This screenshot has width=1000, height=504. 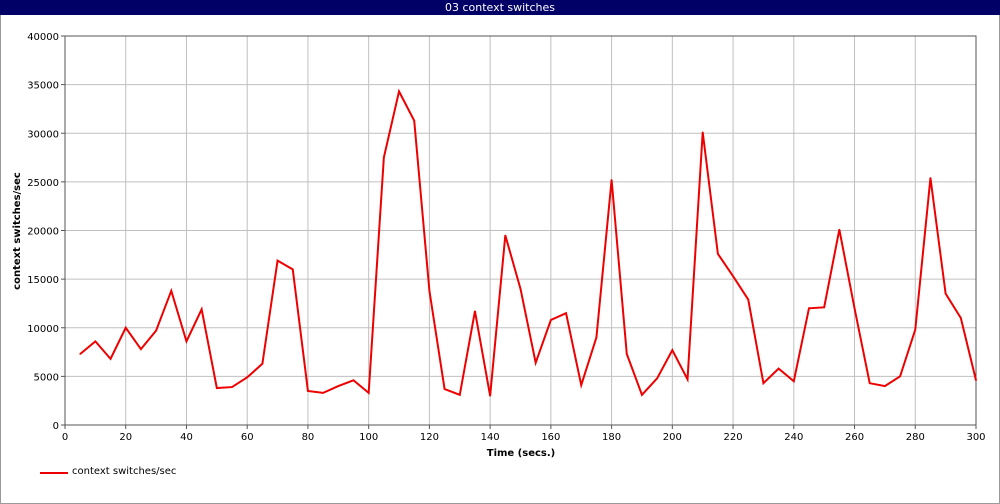 I want to click on y-axis-label: context switches/sec, so click(x=17, y=231).